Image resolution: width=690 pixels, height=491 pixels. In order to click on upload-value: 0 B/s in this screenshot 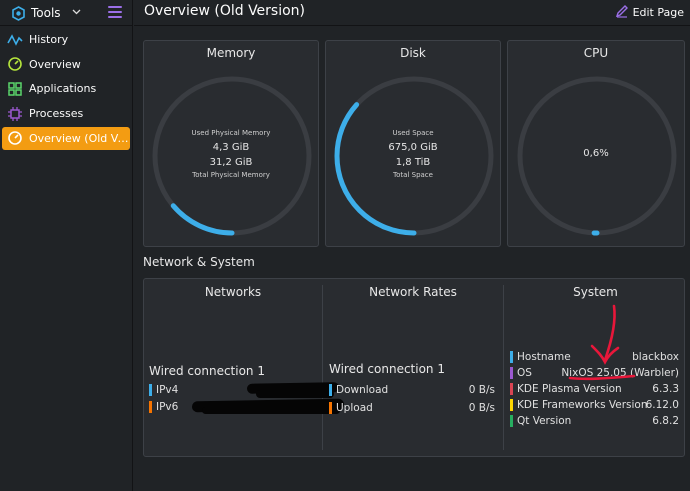, I will do `click(481, 407)`.